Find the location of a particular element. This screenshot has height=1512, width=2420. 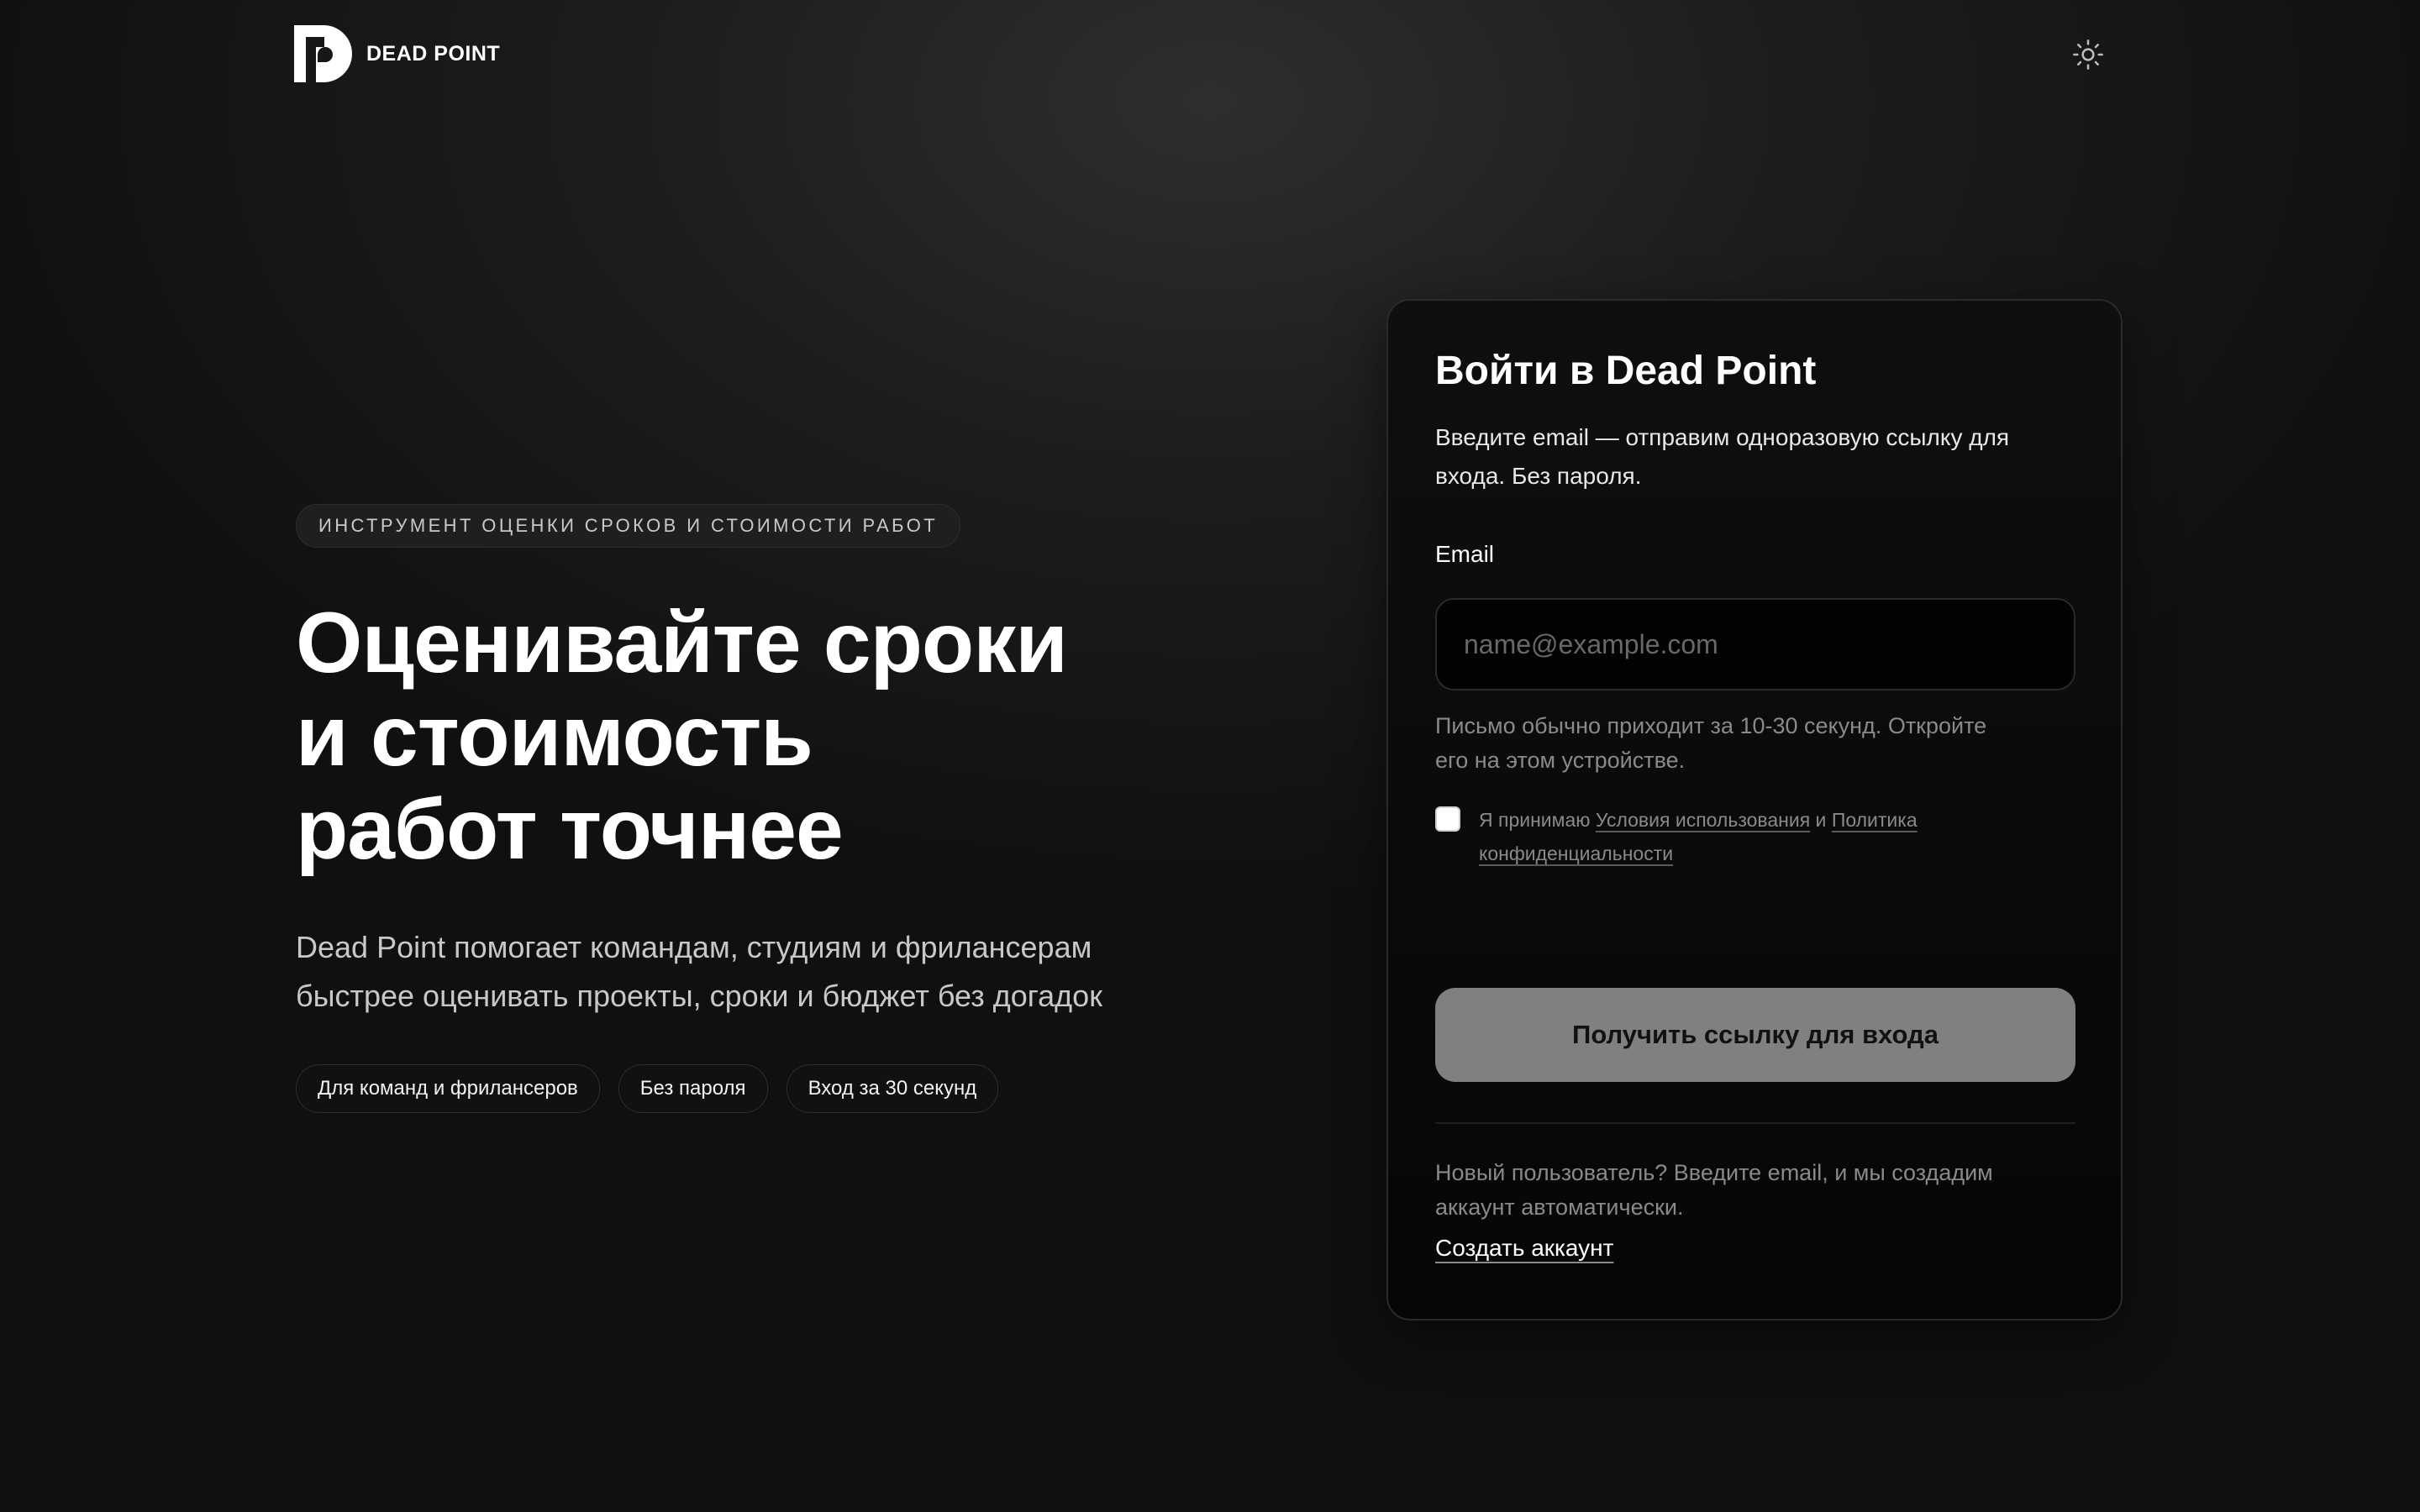

logo-text: DEAD POINT is located at coordinates (434, 53).